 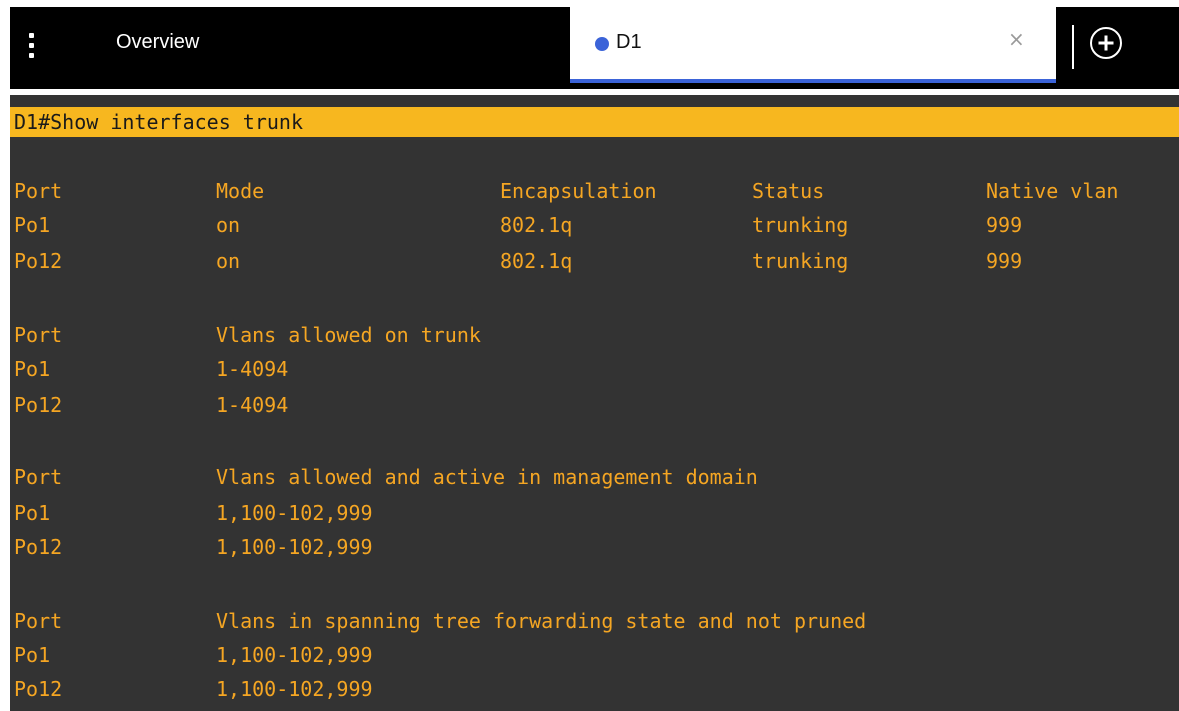 I want to click on header-mode: Mode, so click(x=240, y=191).